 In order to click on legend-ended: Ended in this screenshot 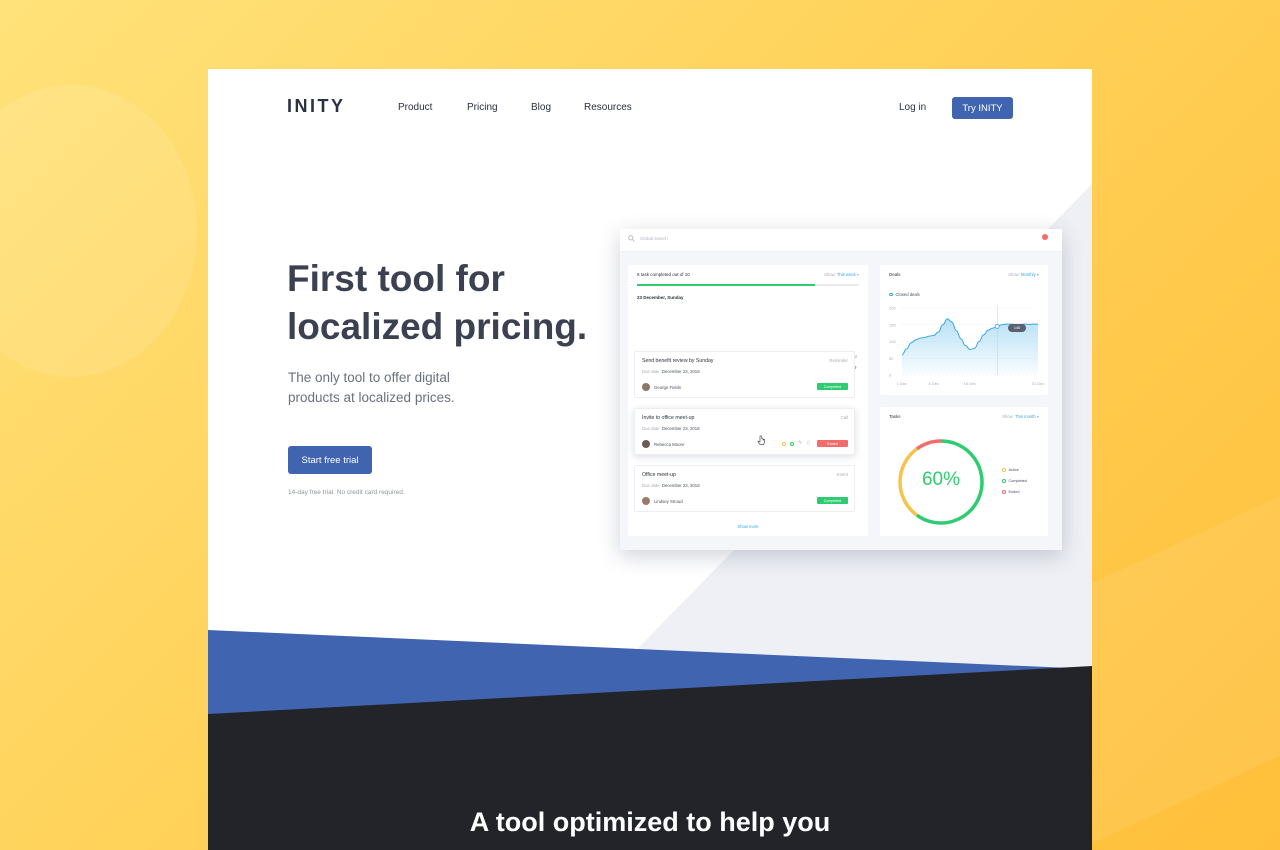, I will do `click(1010, 492)`.